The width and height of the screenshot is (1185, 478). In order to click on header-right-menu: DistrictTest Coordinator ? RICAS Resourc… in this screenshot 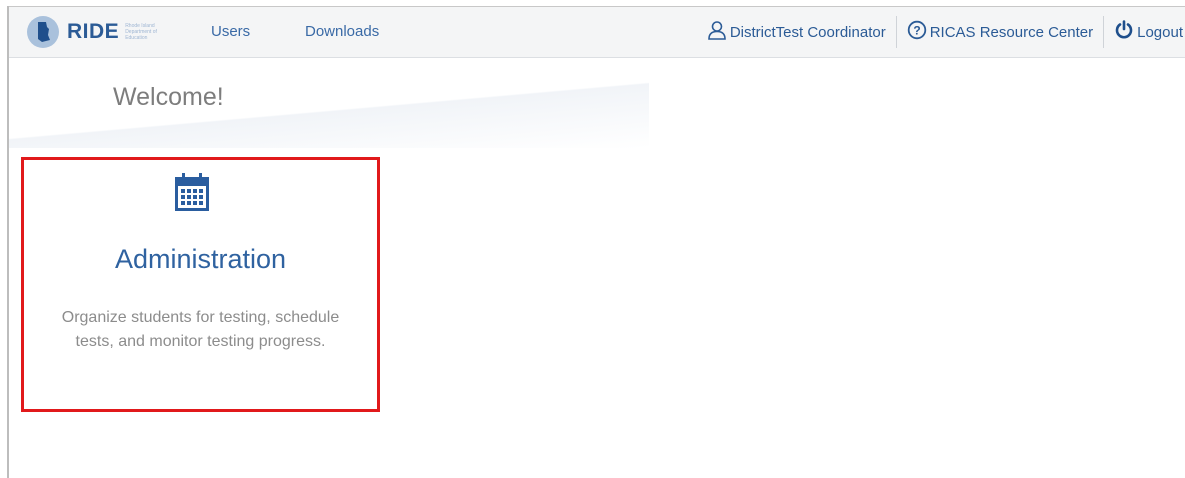, I will do `click(941, 32)`.